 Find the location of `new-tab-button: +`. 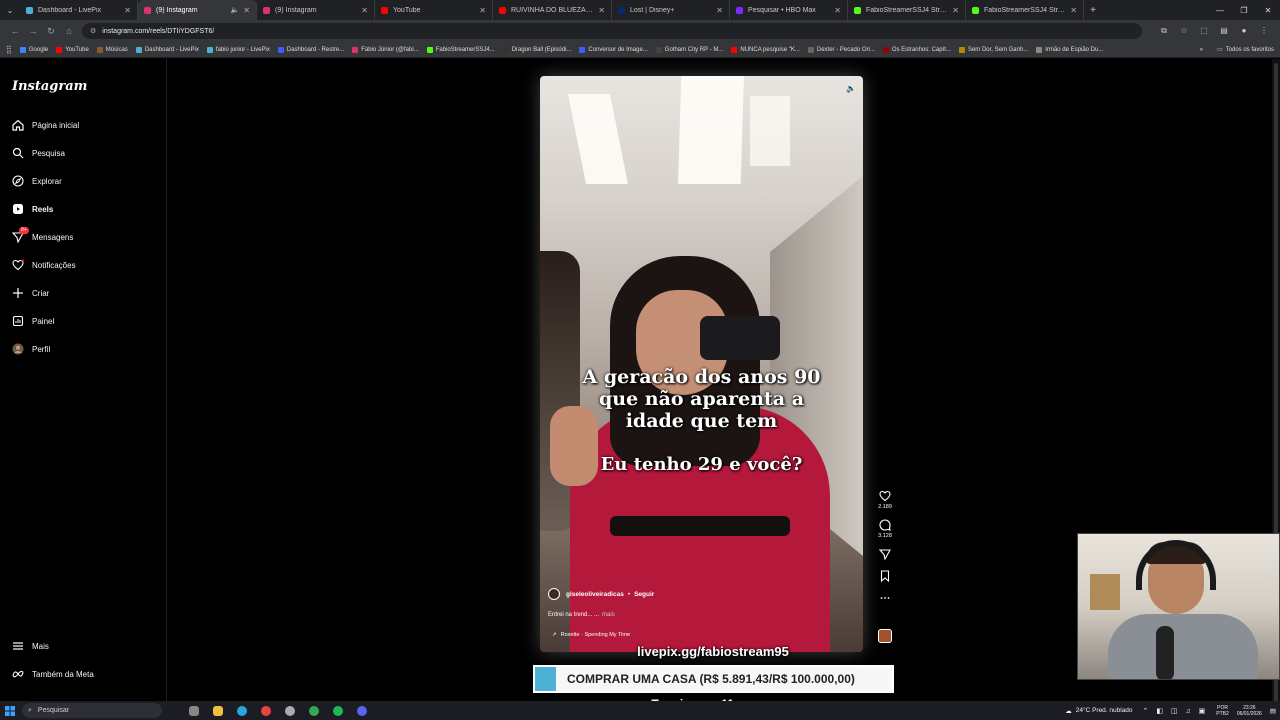

new-tab-button: + is located at coordinates (1093, 10).